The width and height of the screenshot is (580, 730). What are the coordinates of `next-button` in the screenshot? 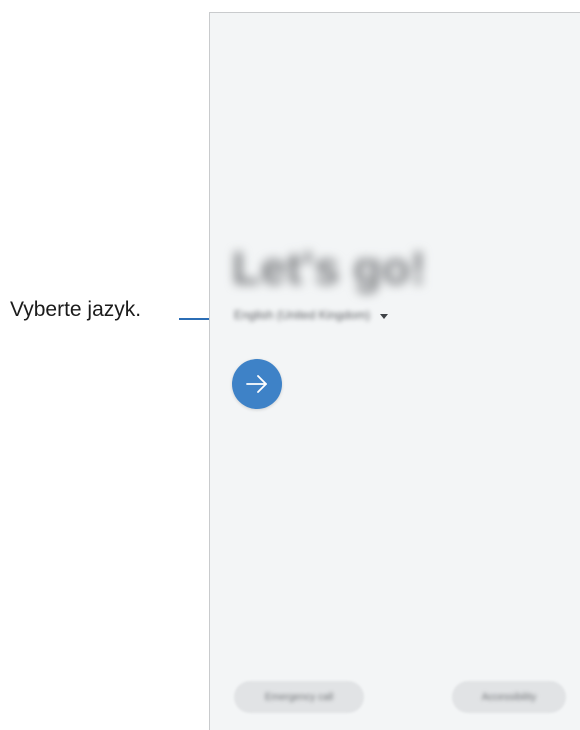 It's located at (257, 384).